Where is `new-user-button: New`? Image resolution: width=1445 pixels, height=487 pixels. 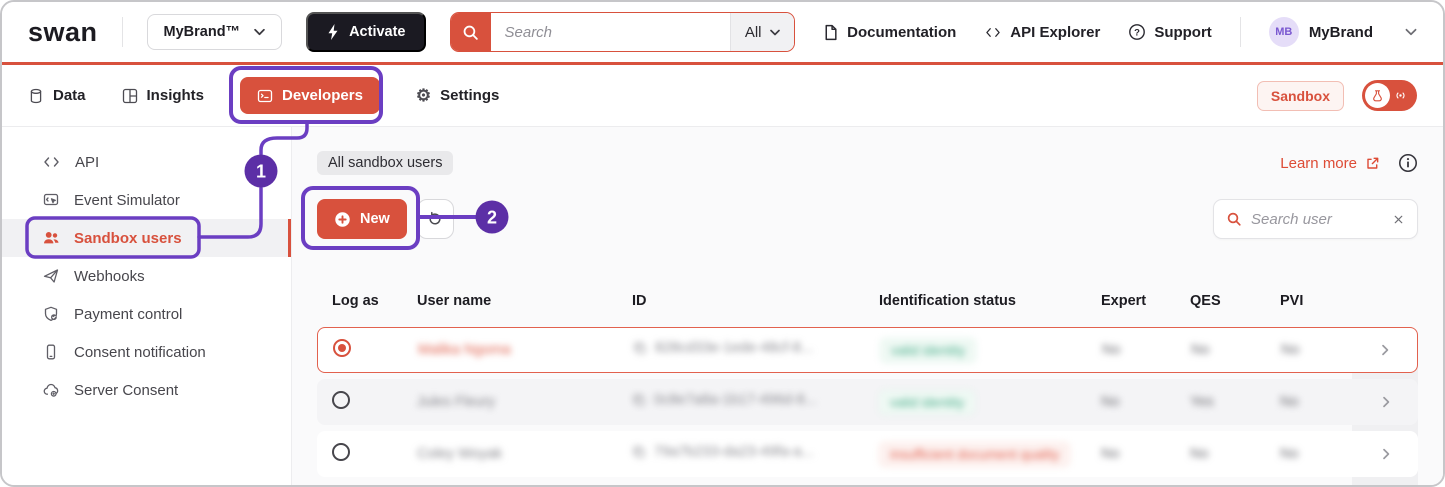
new-user-button: New is located at coordinates (362, 219).